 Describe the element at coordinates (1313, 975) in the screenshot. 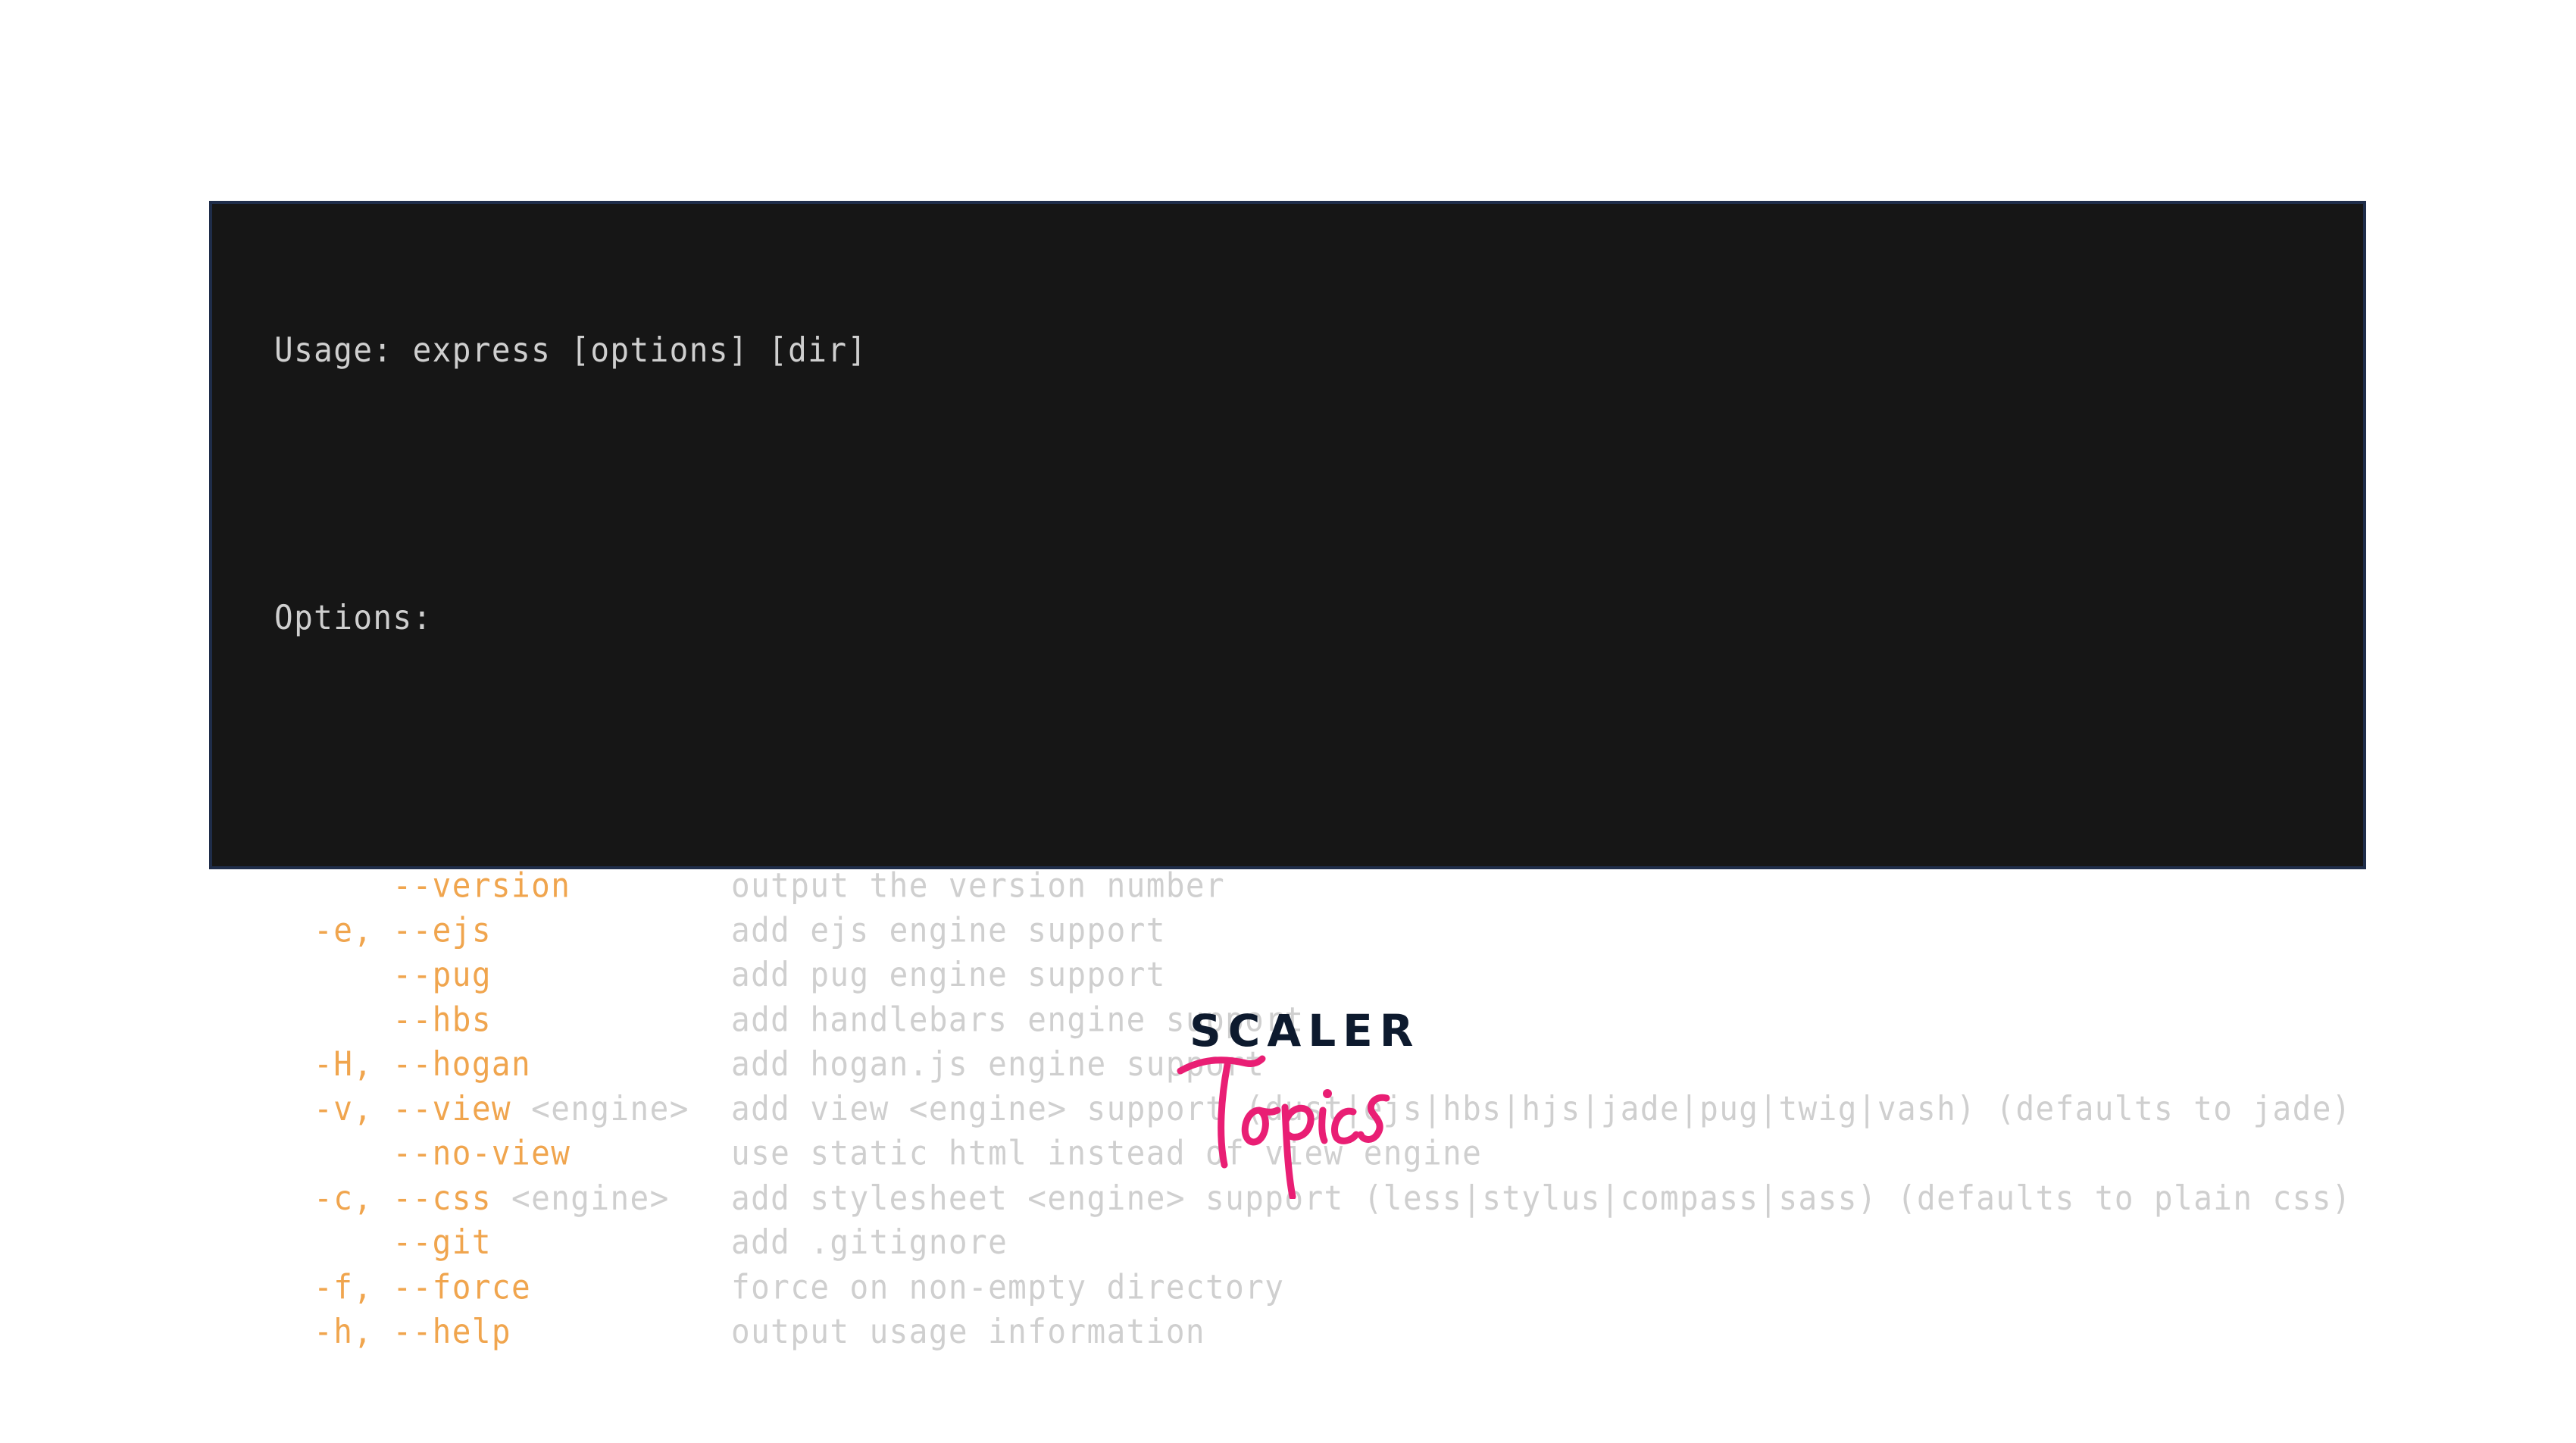

I see `option-row: --pug add pug engine support` at that location.